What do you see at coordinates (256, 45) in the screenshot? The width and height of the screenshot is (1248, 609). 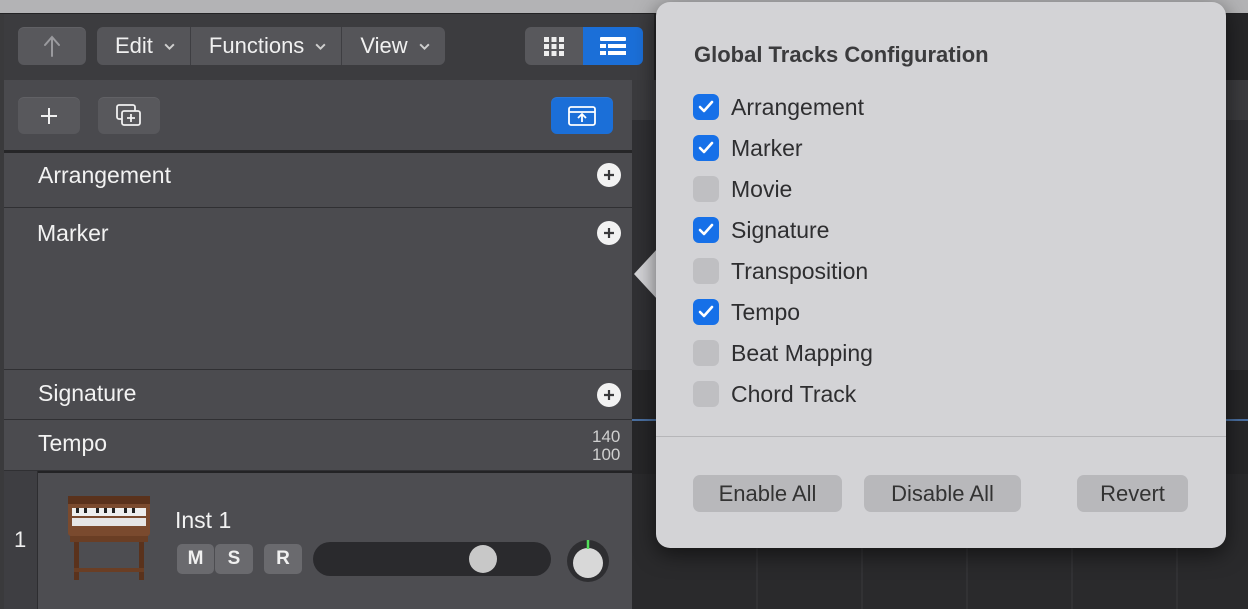 I see `functions-menu-label: Functions` at bounding box center [256, 45].